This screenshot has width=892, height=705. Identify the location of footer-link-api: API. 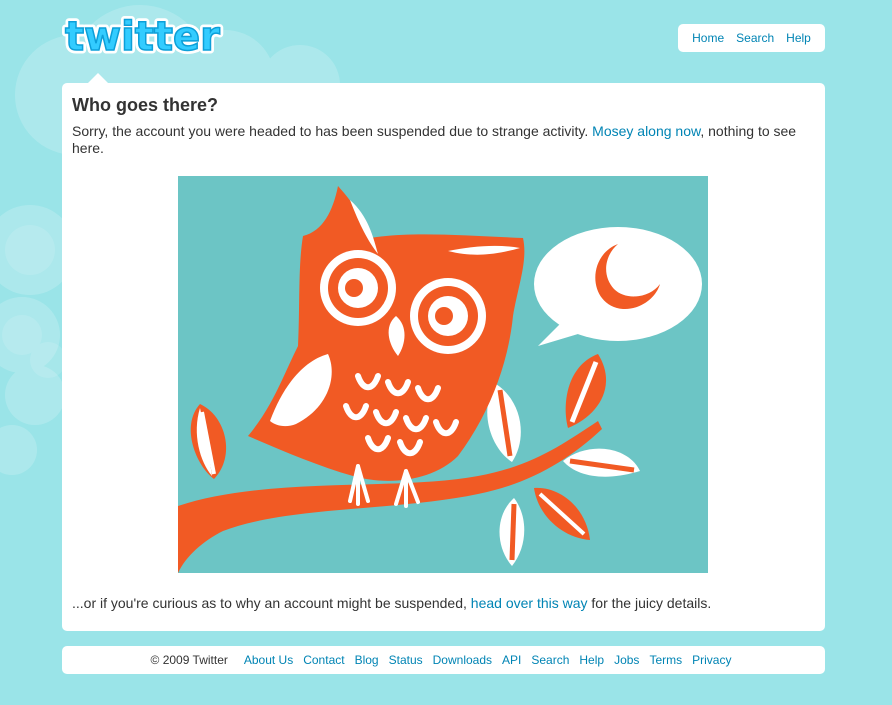
(511, 660).